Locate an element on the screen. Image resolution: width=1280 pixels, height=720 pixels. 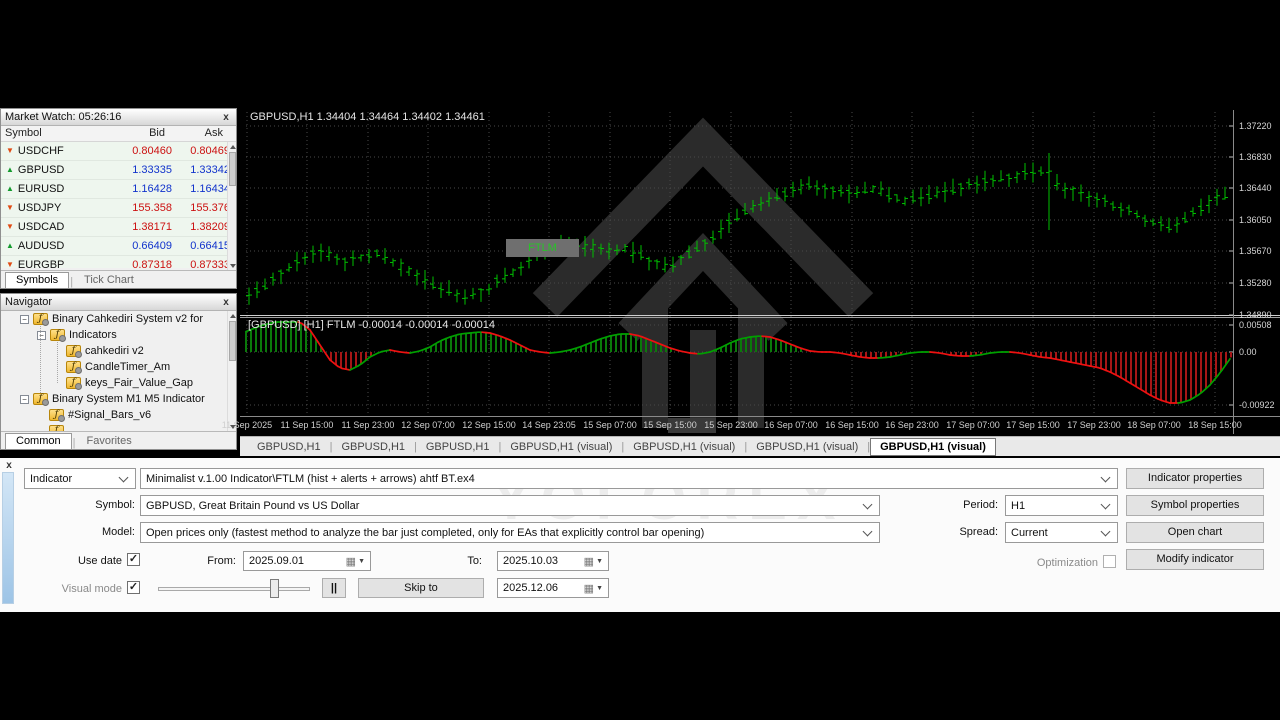
symbol-cell: ▼ USDJPY is located at coordinates (57, 208).